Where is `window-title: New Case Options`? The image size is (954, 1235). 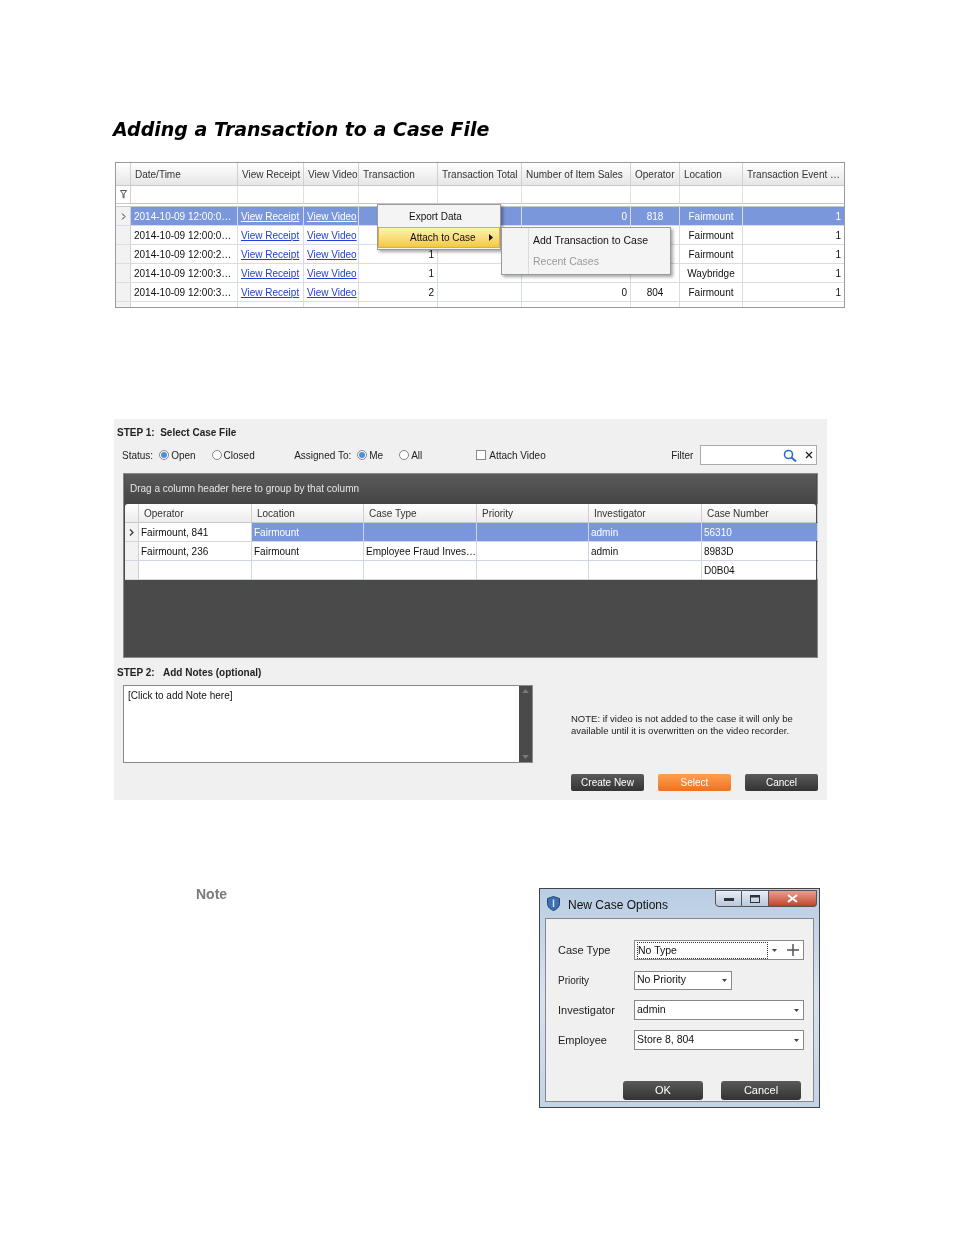 window-title: New Case Options is located at coordinates (618, 905).